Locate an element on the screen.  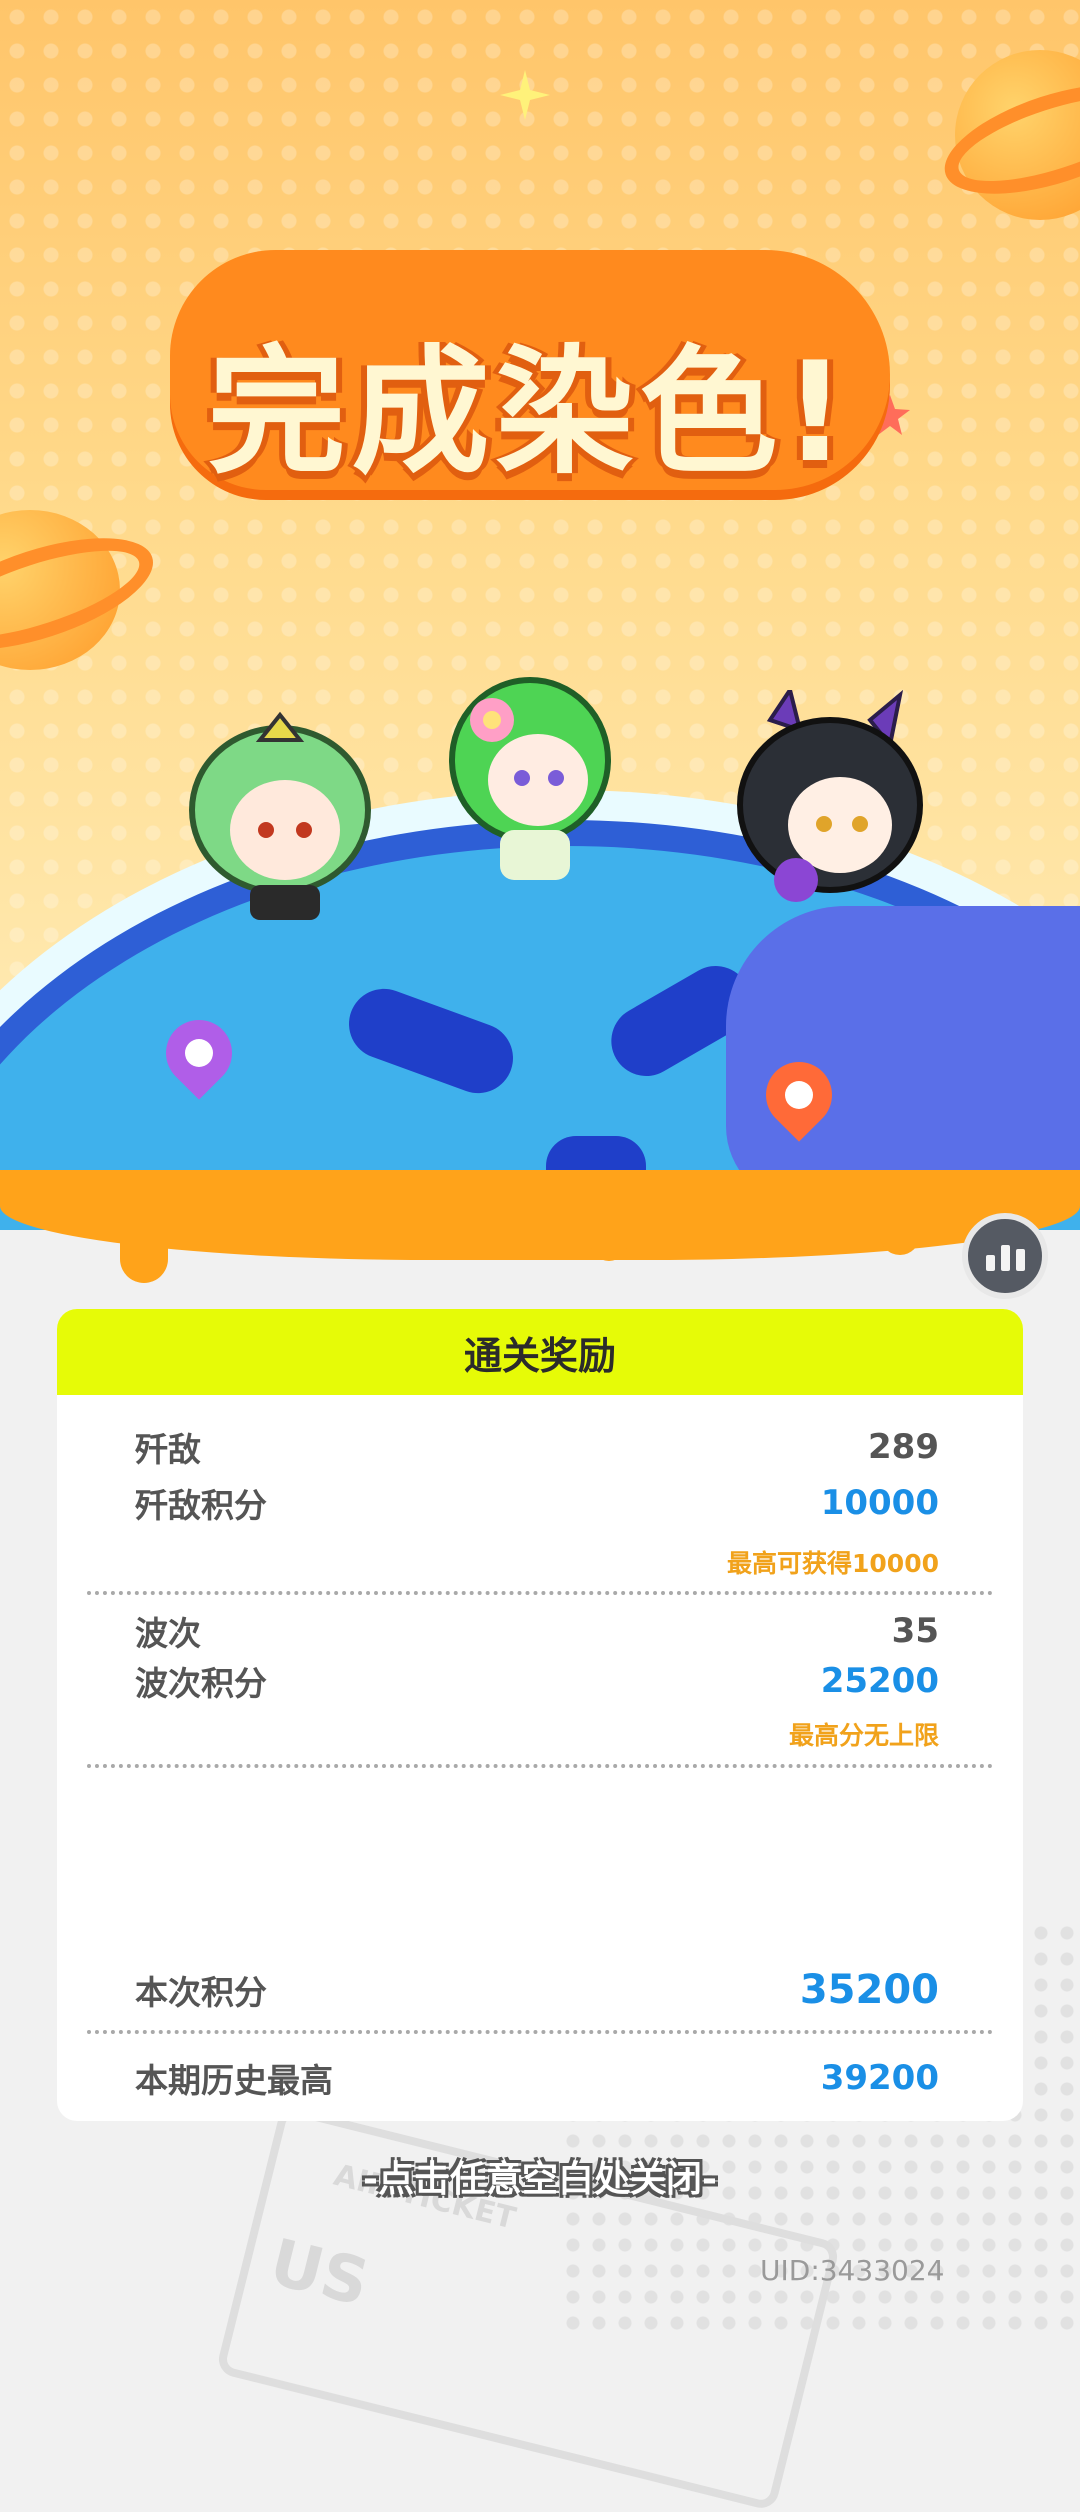
wave-score-note: 最高分无上限 is located at coordinates (863, 1735).